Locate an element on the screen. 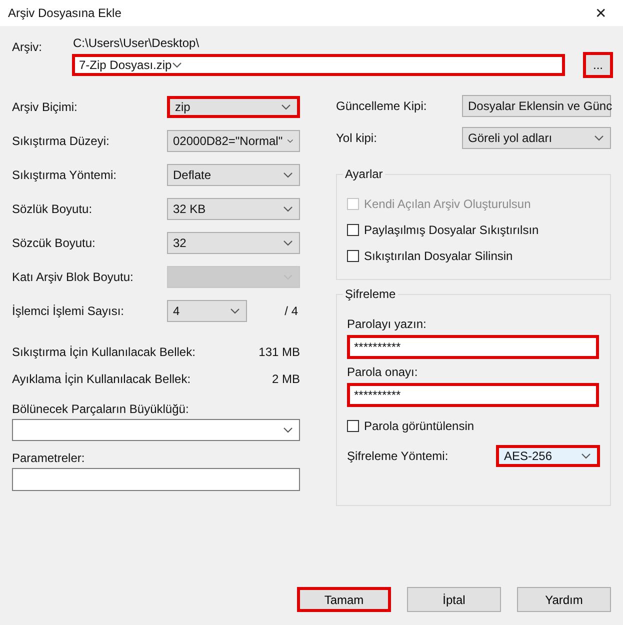  field-label: Parolayı yazın: is located at coordinates (387, 324).